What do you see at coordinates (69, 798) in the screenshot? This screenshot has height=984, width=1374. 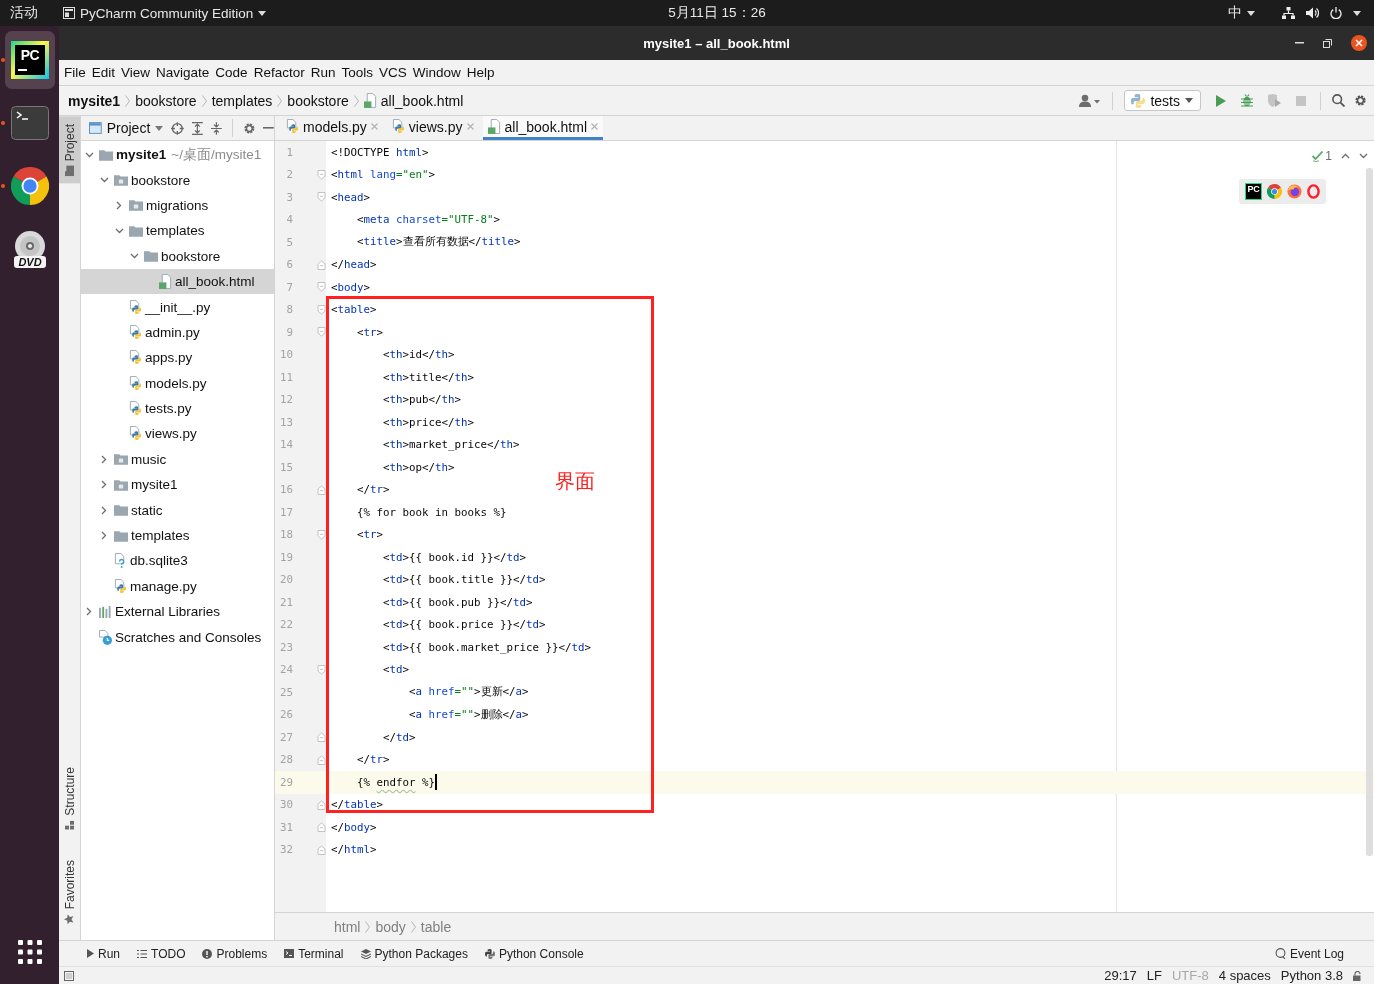 I see `tool-window-tab: Structure` at bounding box center [69, 798].